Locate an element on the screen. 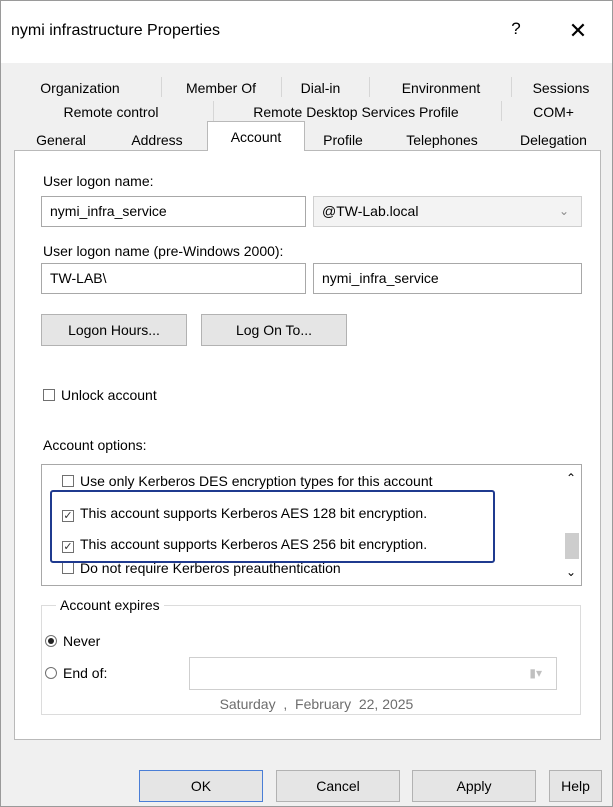 This screenshot has width=613, height=807. radio-never-dot is located at coordinates (51, 641).